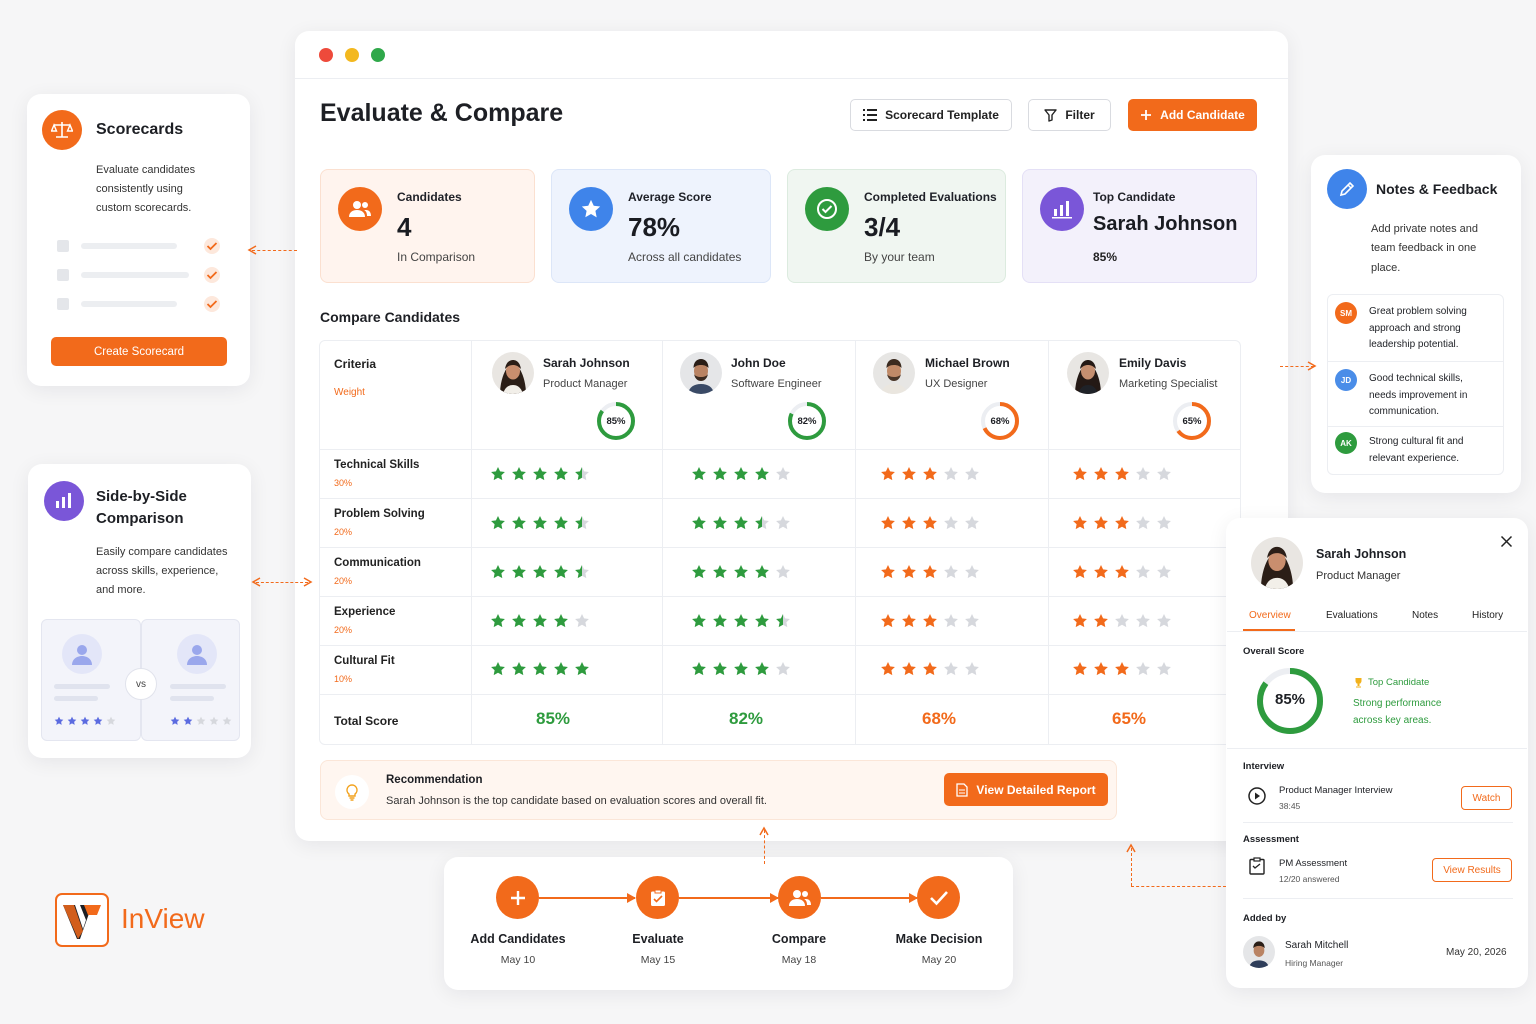  What do you see at coordinates (1080, 115) in the screenshot?
I see `filter-label: Filter` at bounding box center [1080, 115].